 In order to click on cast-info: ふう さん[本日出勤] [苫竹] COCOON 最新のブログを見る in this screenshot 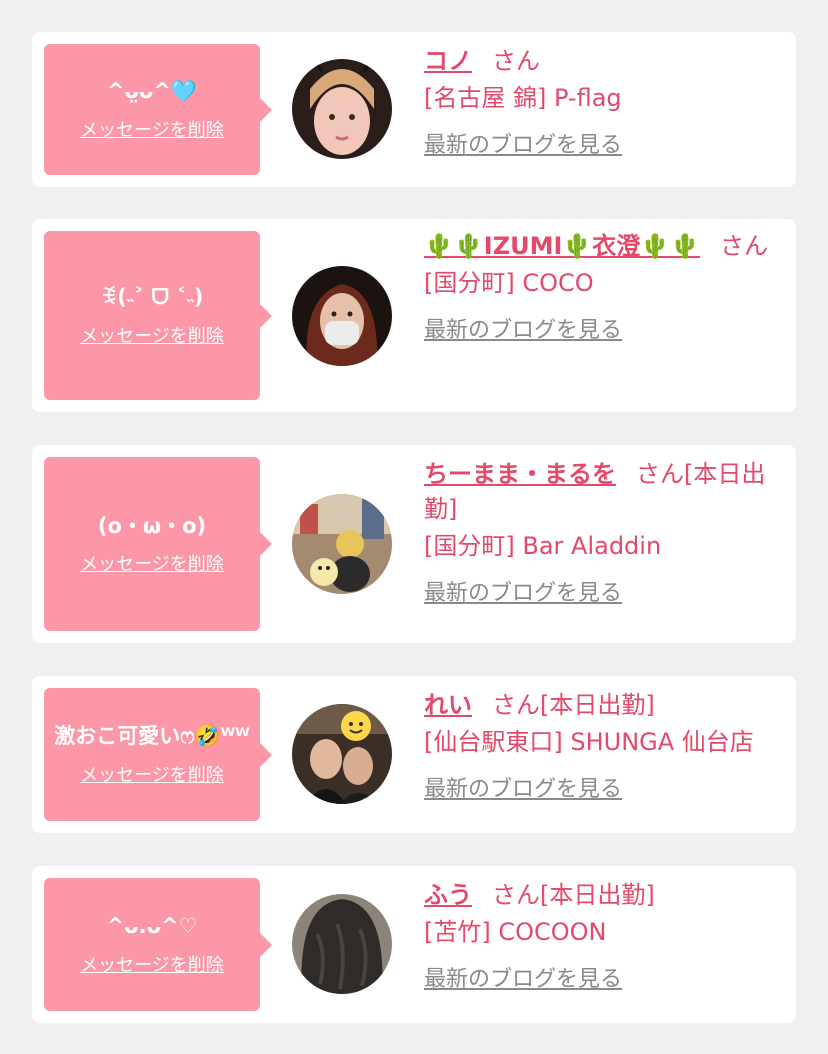, I will do `click(602, 935)`.